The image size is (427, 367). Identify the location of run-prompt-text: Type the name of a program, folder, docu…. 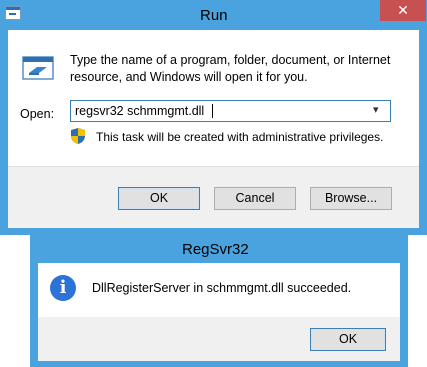
(230, 68).